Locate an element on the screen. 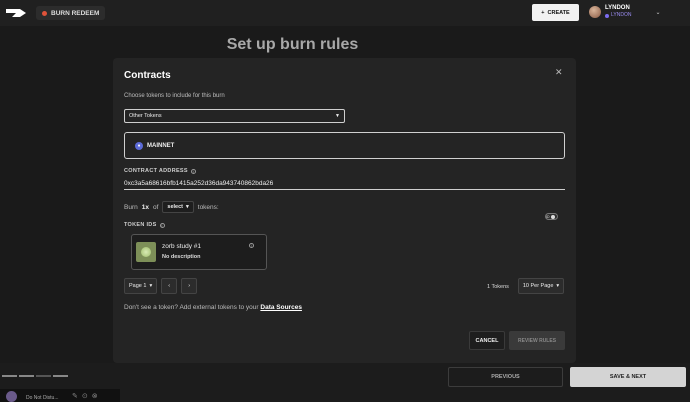 Image resolution: width=690 pixels, height=402 pixels. token-ids-label: TOKEN IDS i is located at coordinates (144, 225).